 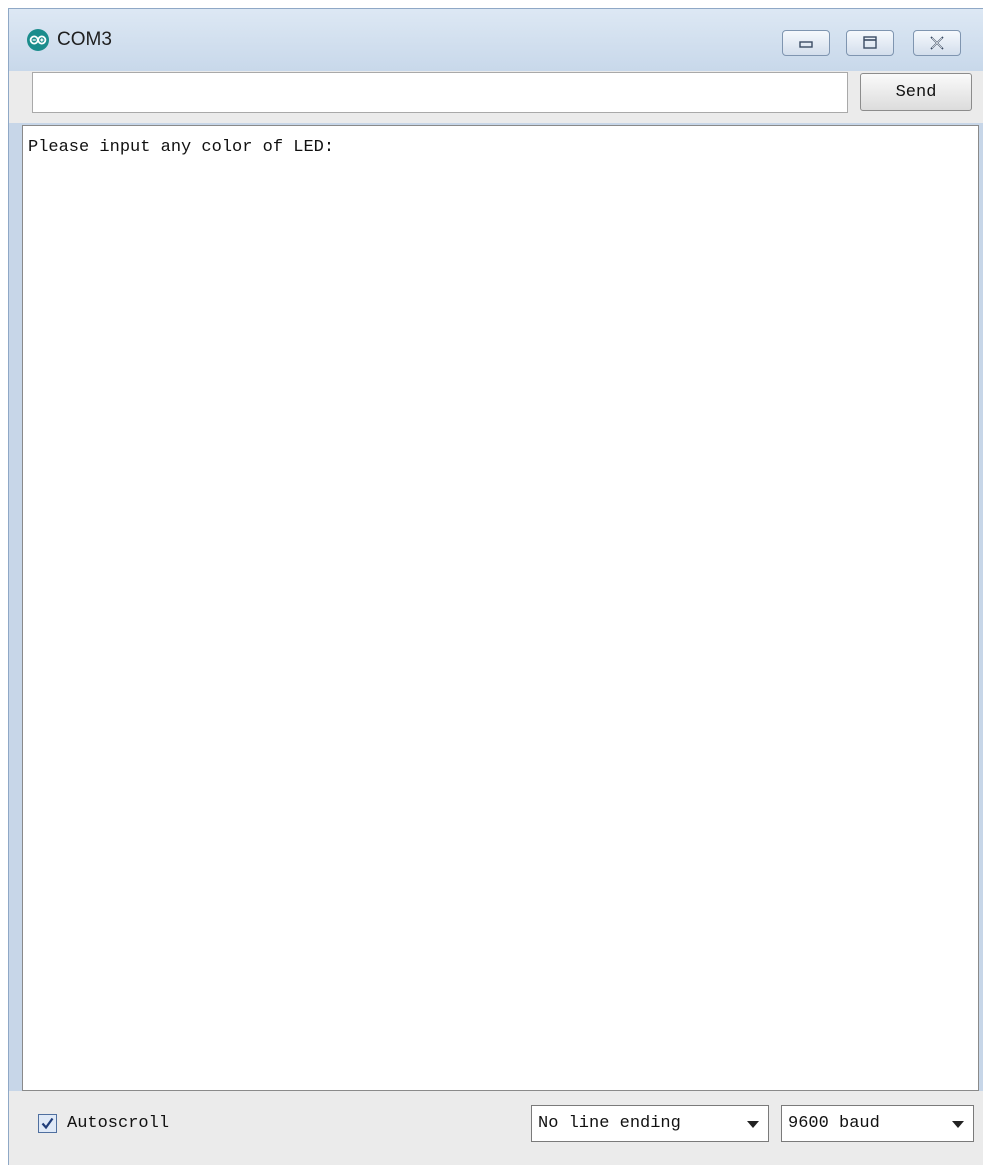 I want to click on baud-rate-value: 9600 baud, so click(x=834, y=1123).